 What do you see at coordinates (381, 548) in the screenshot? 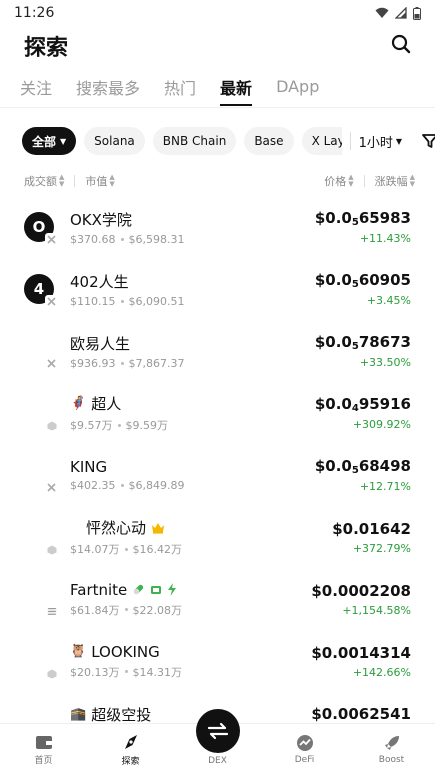
I see `token-change: +372.79%` at bounding box center [381, 548].